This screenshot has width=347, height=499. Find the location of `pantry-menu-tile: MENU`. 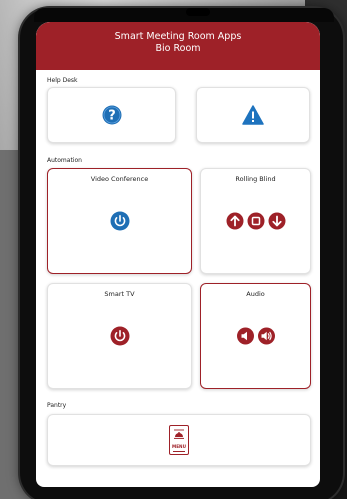

pantry-menu-tile: MENU is located at coordinates (179, 440).